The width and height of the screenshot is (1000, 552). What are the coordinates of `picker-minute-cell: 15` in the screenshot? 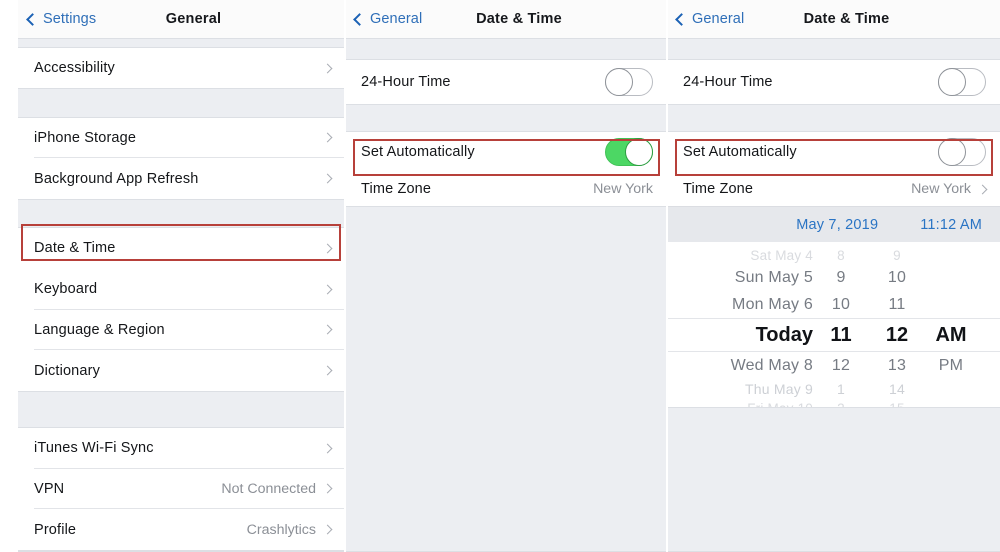 It's located at (897, 404).